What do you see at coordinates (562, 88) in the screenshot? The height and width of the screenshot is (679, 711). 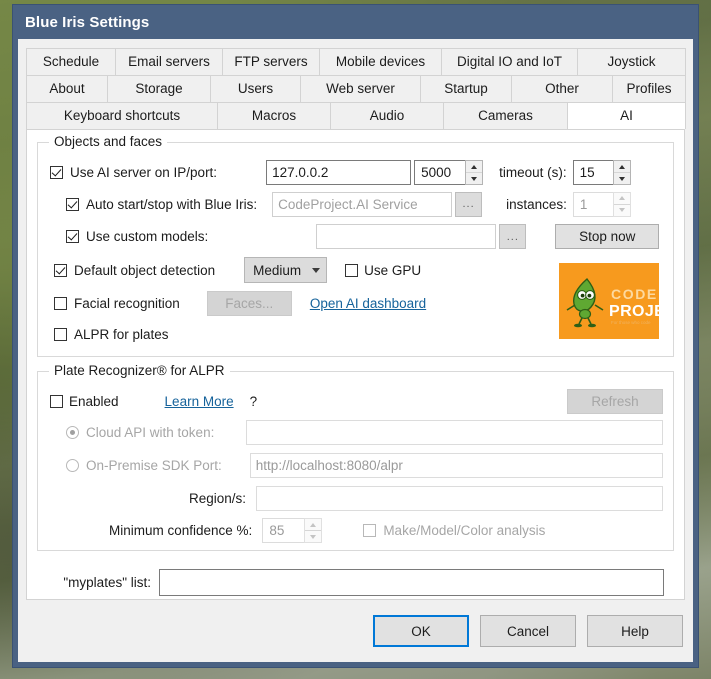 I see `tab-other: Other` at bounding box center [562, 88].